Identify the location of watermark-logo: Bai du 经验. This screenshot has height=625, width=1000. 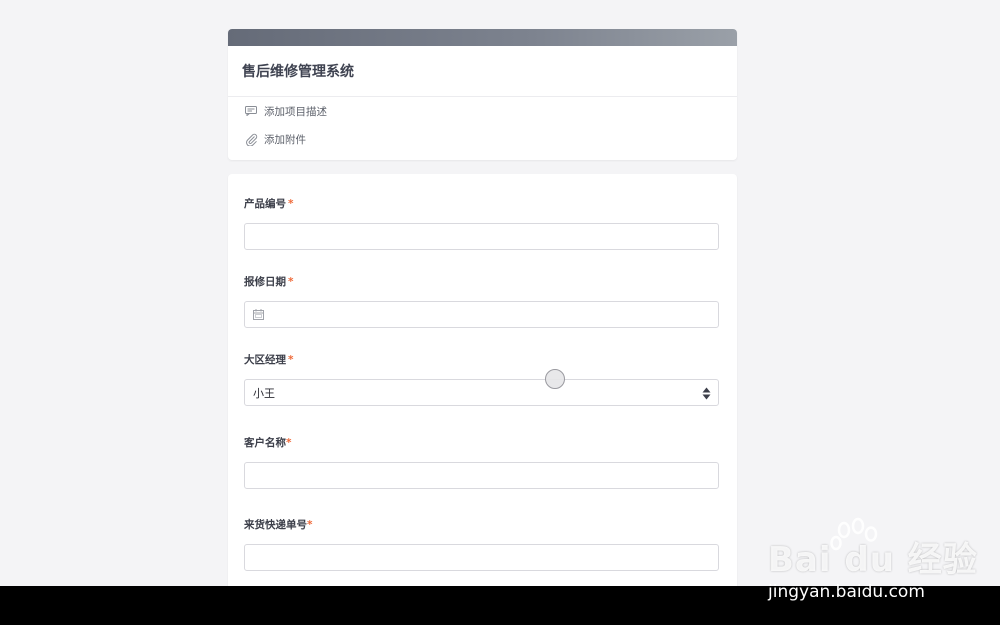
(873, 560).